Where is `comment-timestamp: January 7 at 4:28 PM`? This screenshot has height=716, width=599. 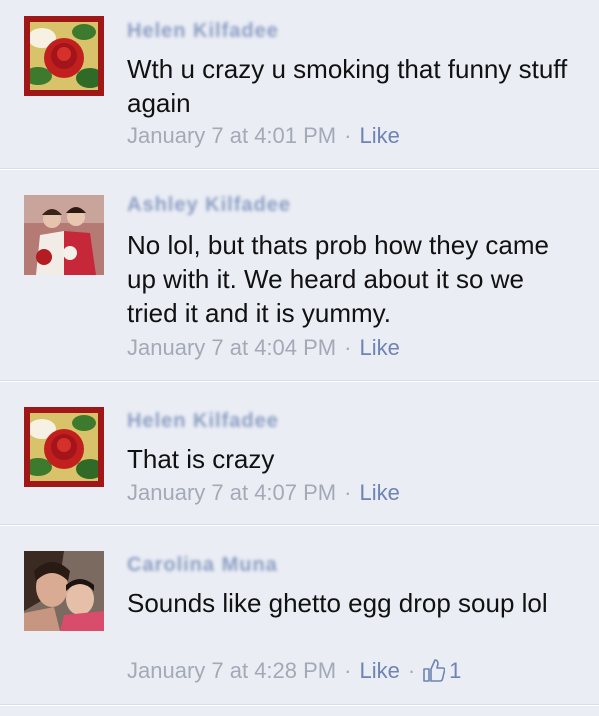
comment-timestamp: January 7 at 4:28 PM is located at coordinates (232, 670).